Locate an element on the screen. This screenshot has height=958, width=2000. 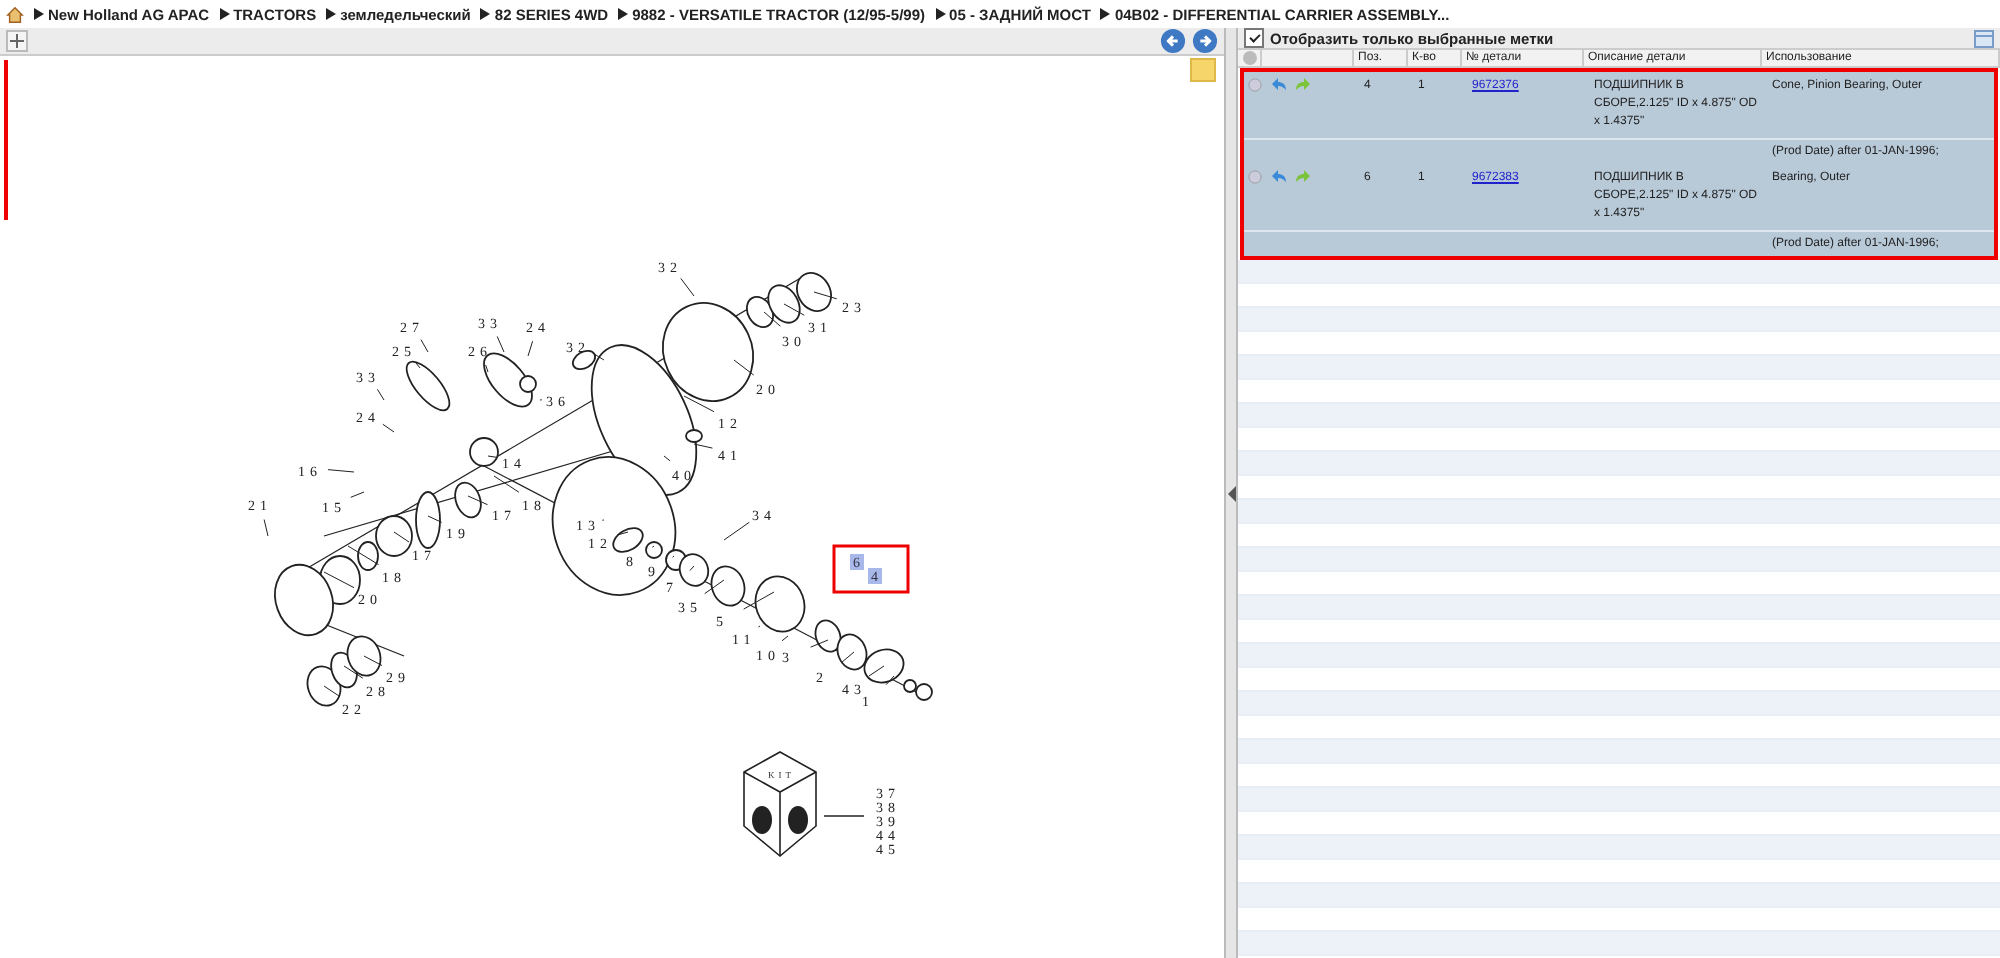
highlight-frame is located at coordinates (871, 569).